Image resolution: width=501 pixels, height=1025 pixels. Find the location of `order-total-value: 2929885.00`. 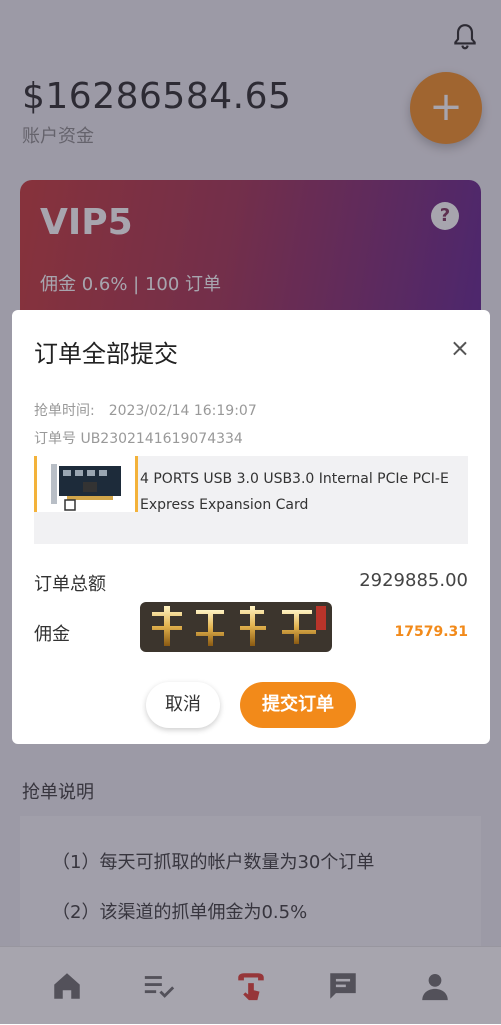

order-total-value: 2929885.00 is located at coordinates (413, 580).